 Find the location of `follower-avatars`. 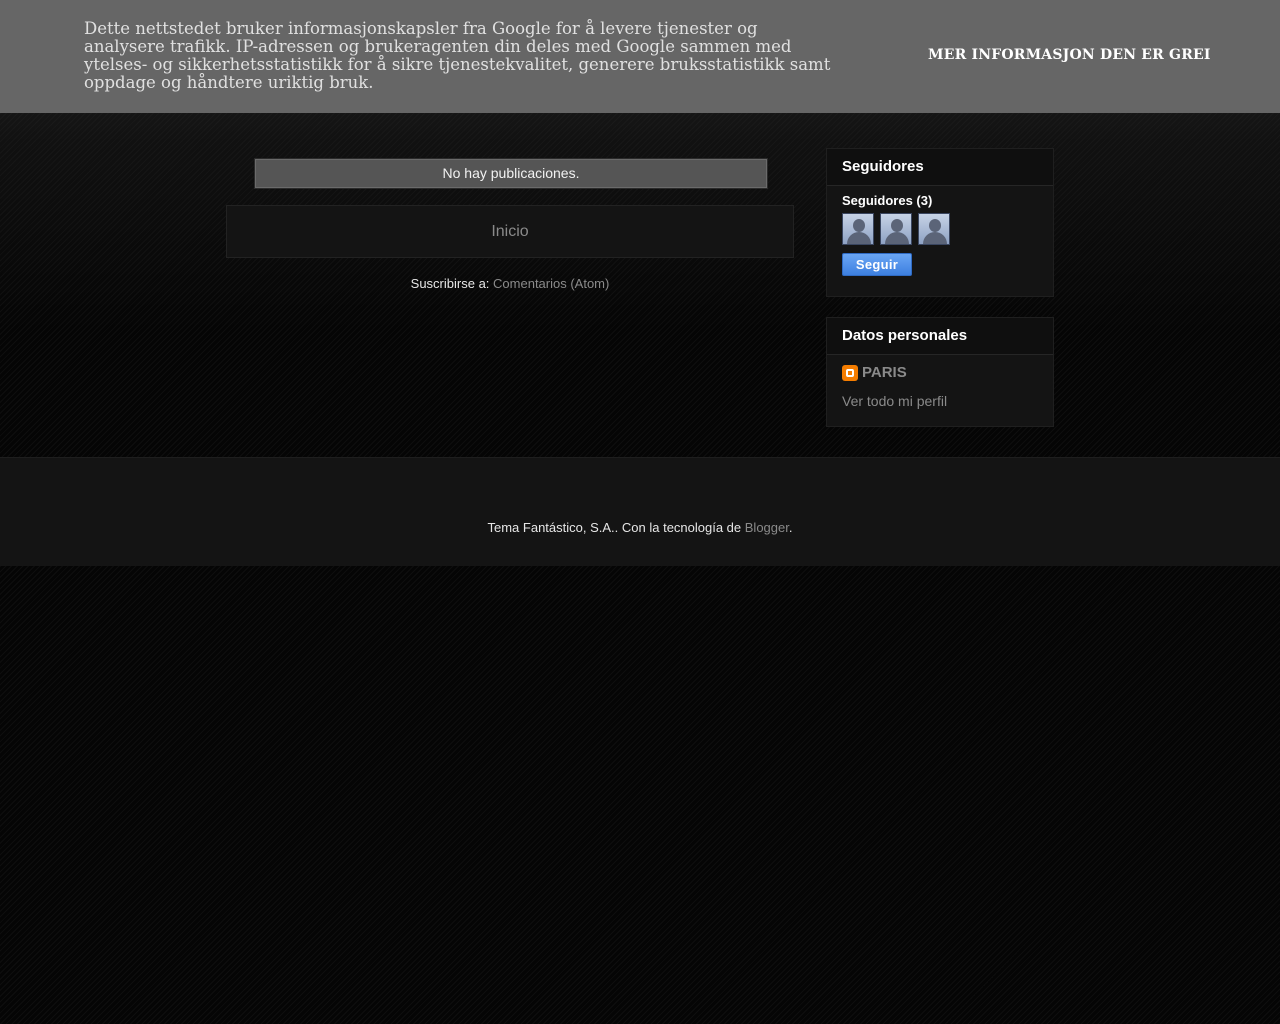

follower-avatars is located at coordinates (896, 229).